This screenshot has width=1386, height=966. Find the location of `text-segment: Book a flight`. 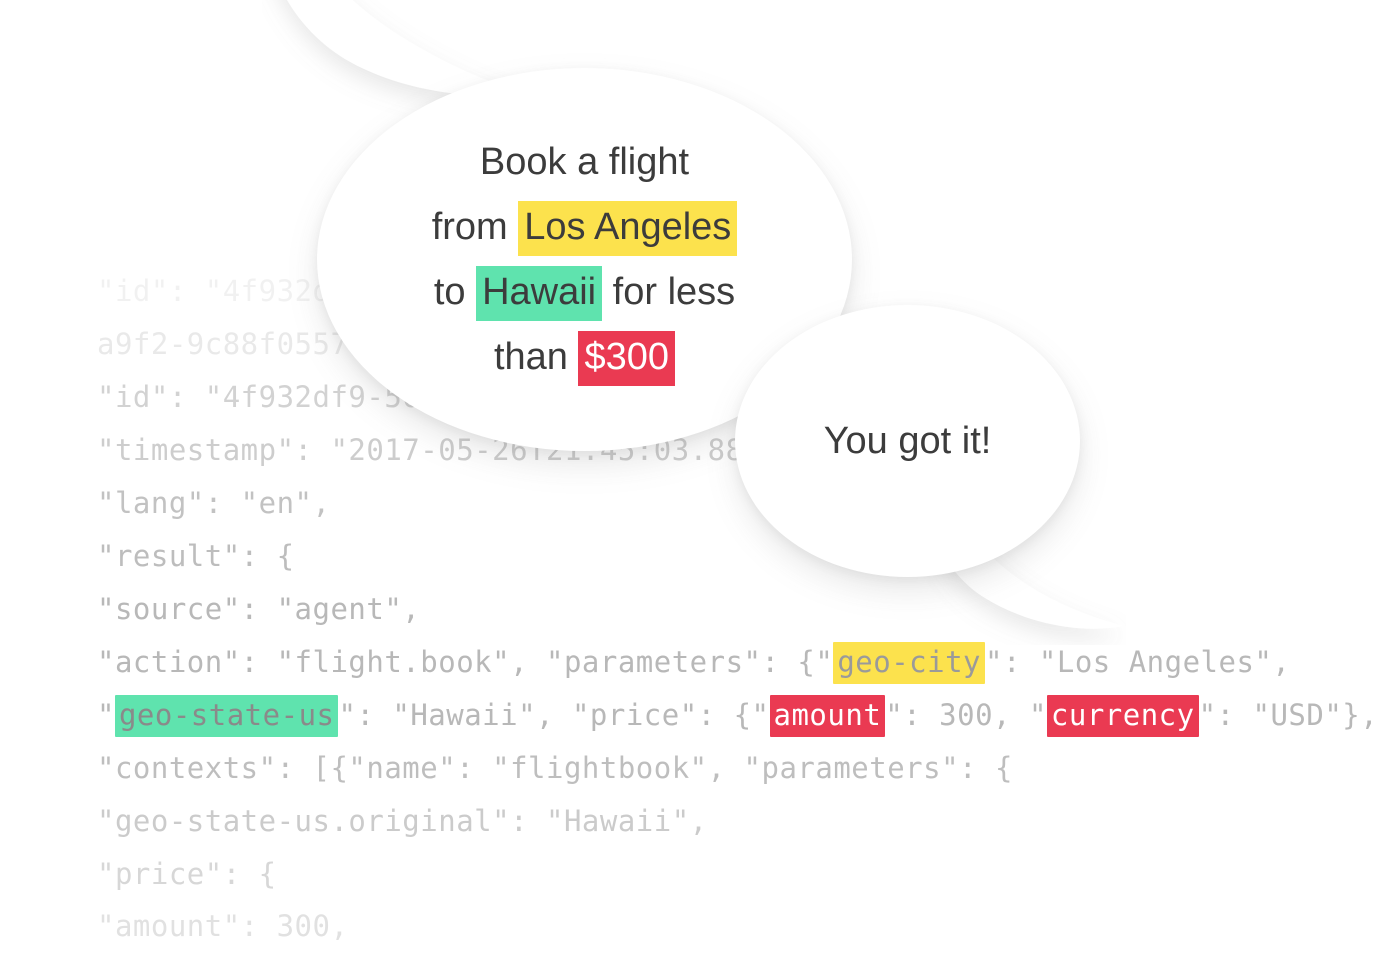

text-segment: Book a flight is located at coordinates (584, 162).